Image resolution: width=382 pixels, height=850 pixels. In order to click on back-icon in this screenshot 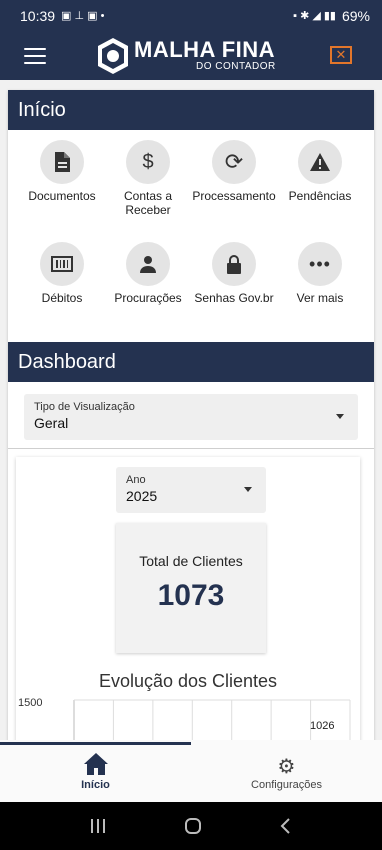, I will do `click(286, 826)`.